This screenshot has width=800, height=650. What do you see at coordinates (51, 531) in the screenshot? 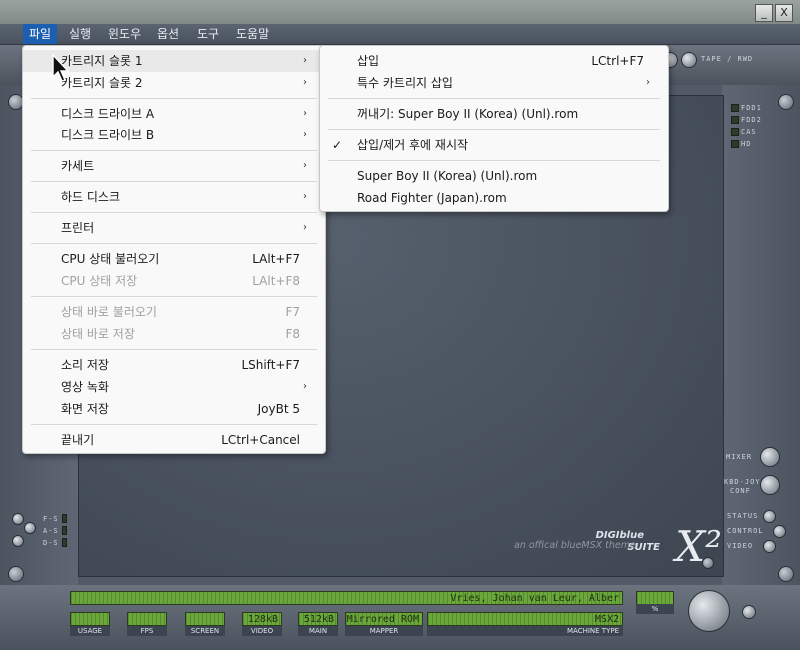
I see `as-label: A-S` at bounding box center [51, 531].